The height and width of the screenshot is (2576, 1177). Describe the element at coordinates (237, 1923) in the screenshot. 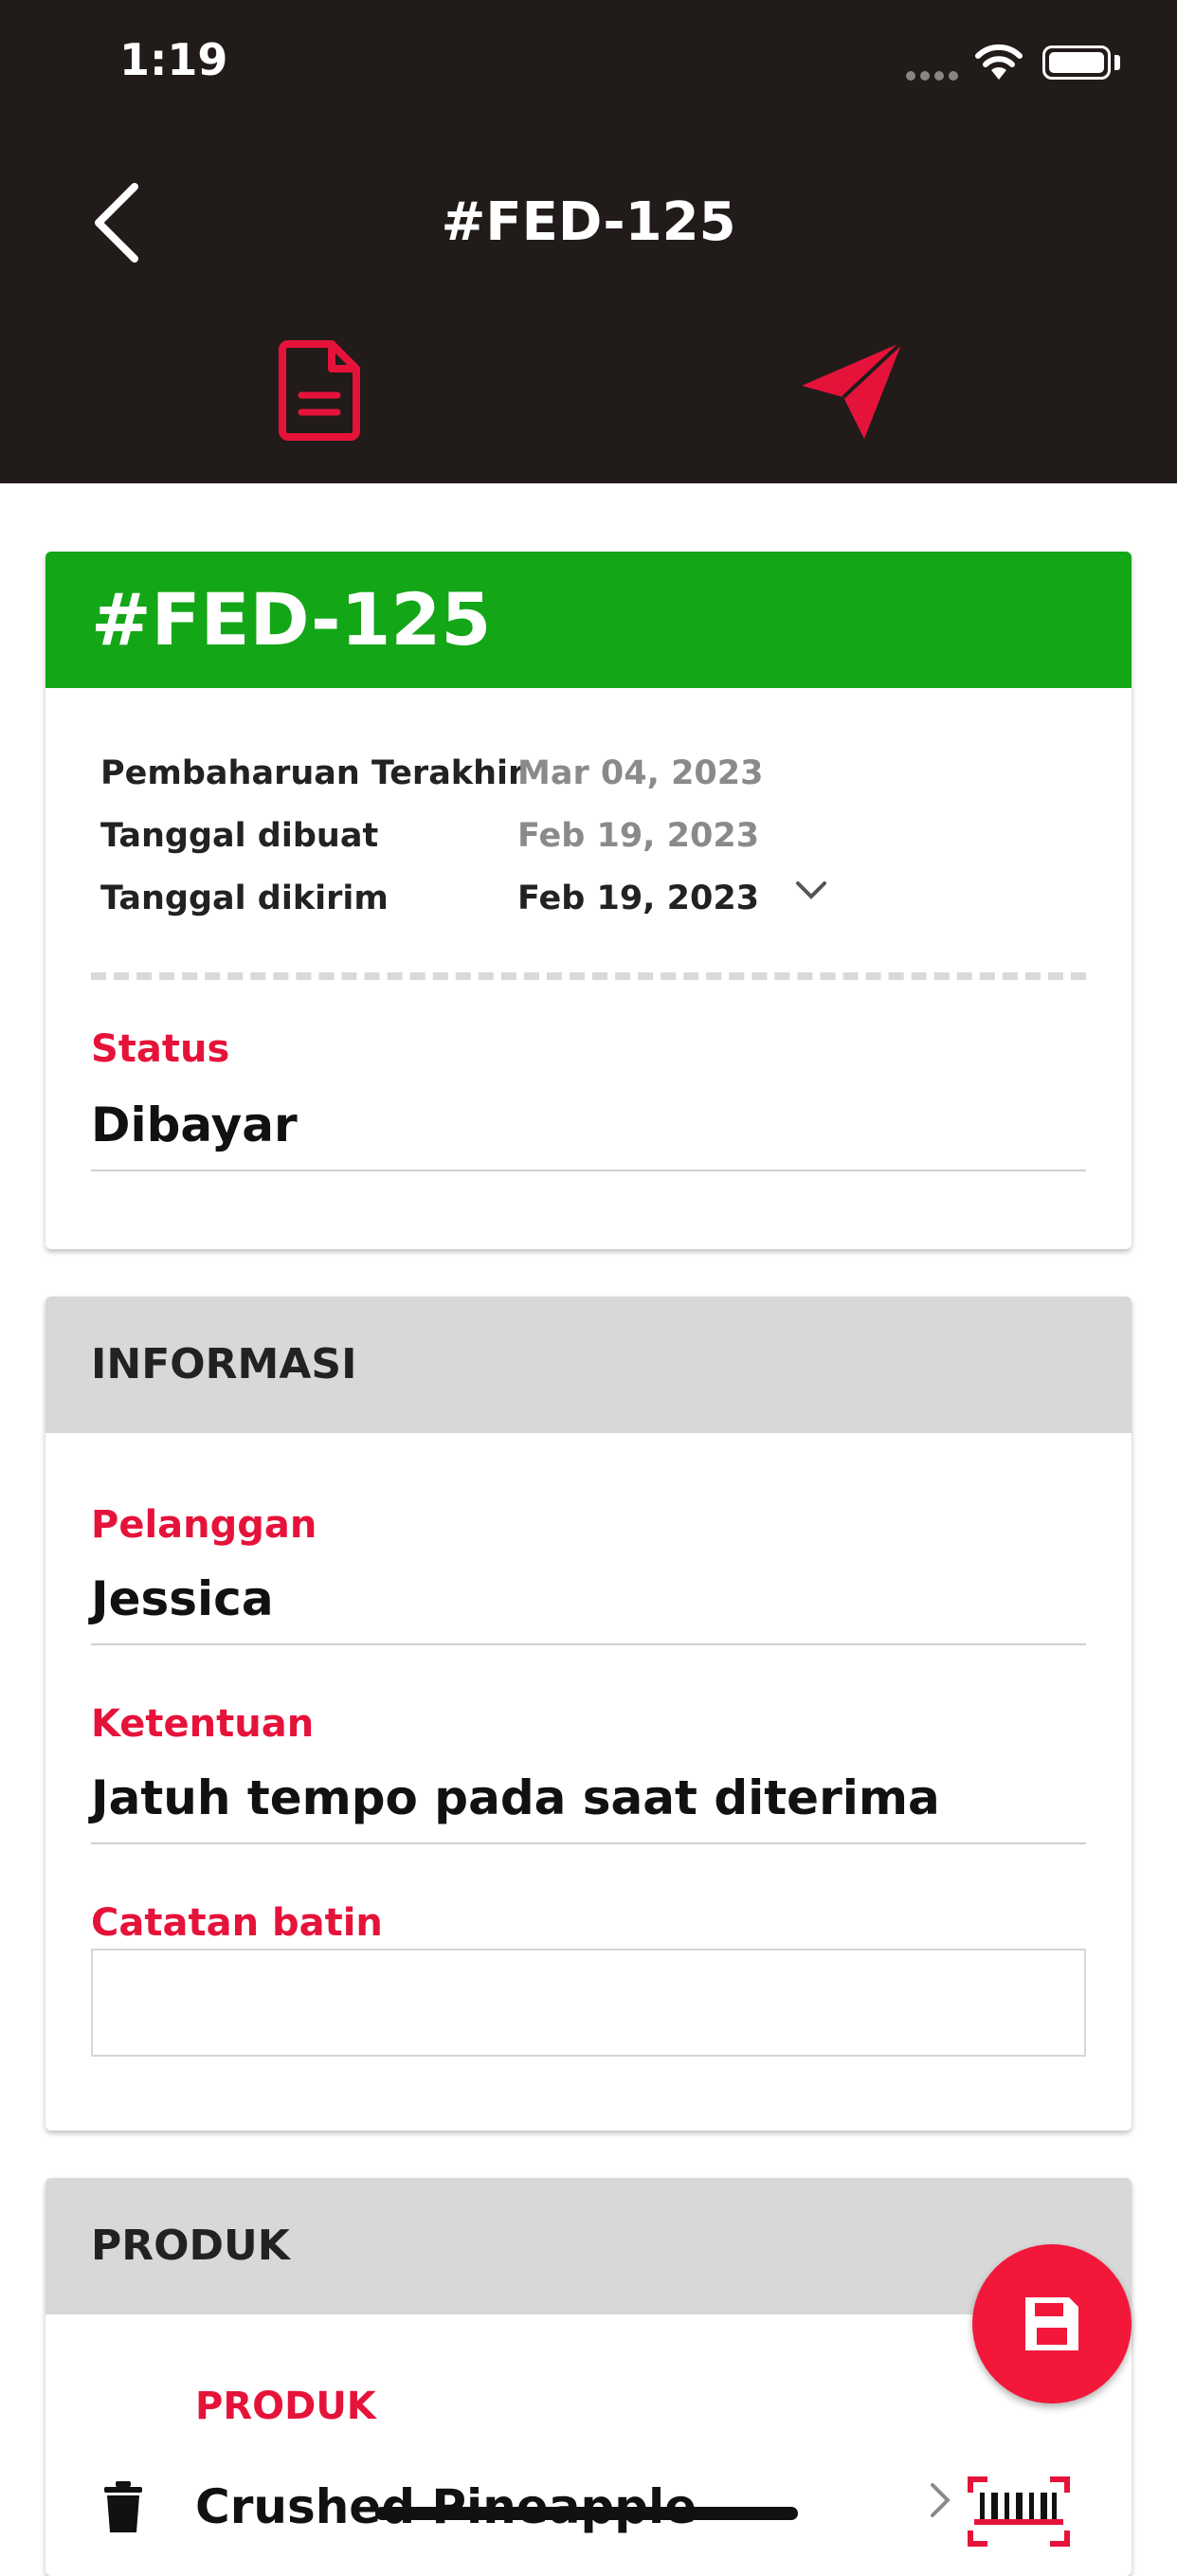

I see `notes-label: Catatan batin` at that location.